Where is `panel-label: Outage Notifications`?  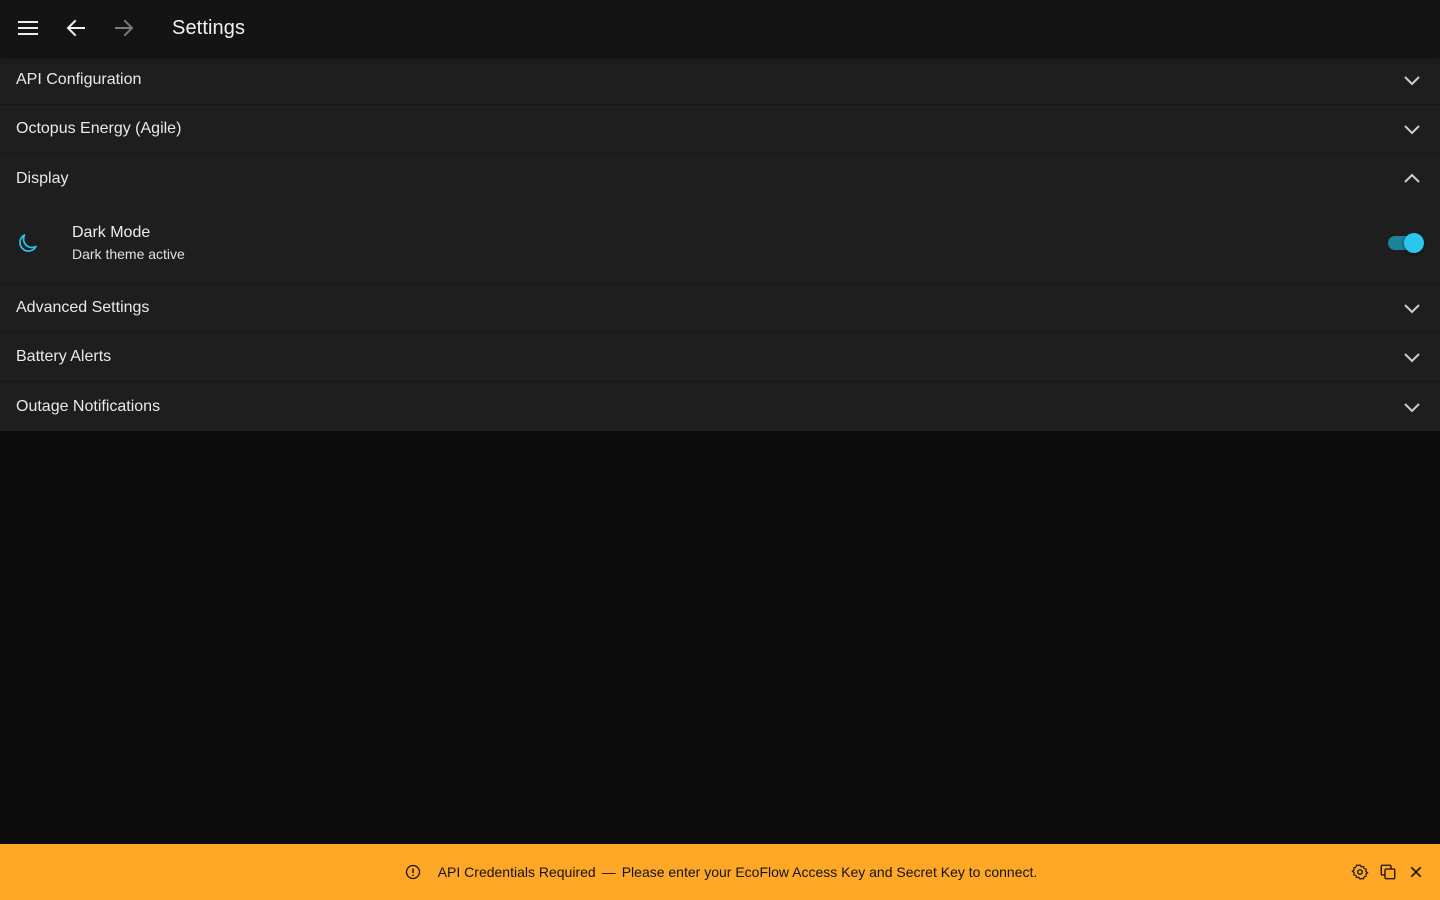 panel-label: Outage Notifications is located at coordinates (88, 406).